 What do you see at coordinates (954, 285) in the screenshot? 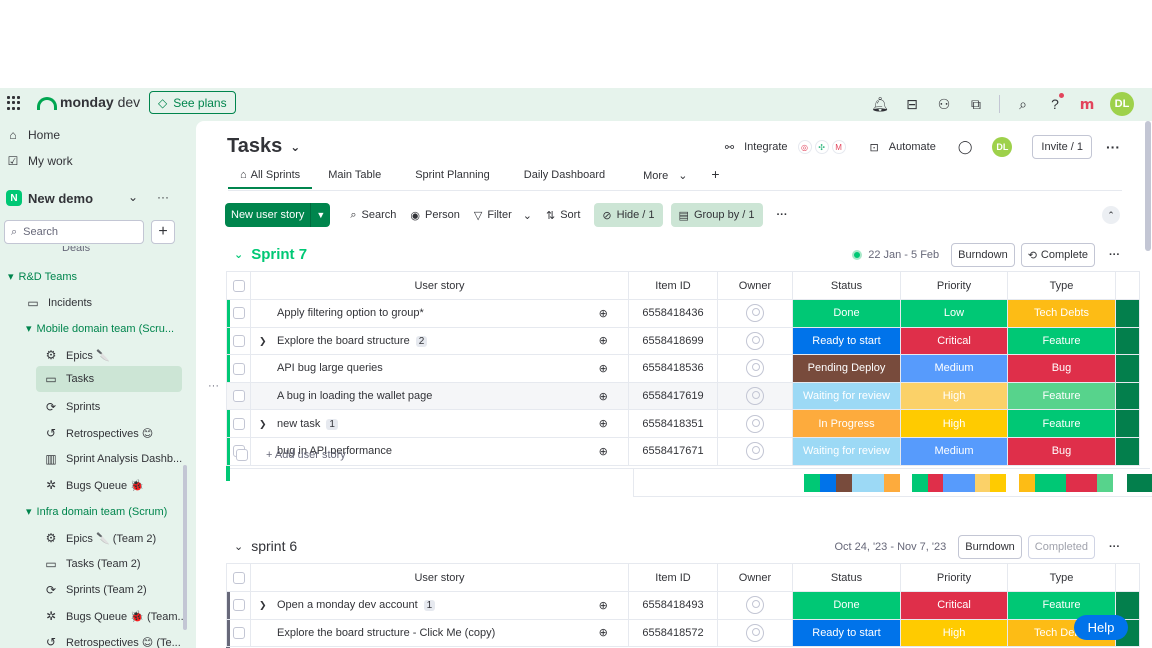
I see `column-header-priority: Priority` at bounding box center [954, 285].